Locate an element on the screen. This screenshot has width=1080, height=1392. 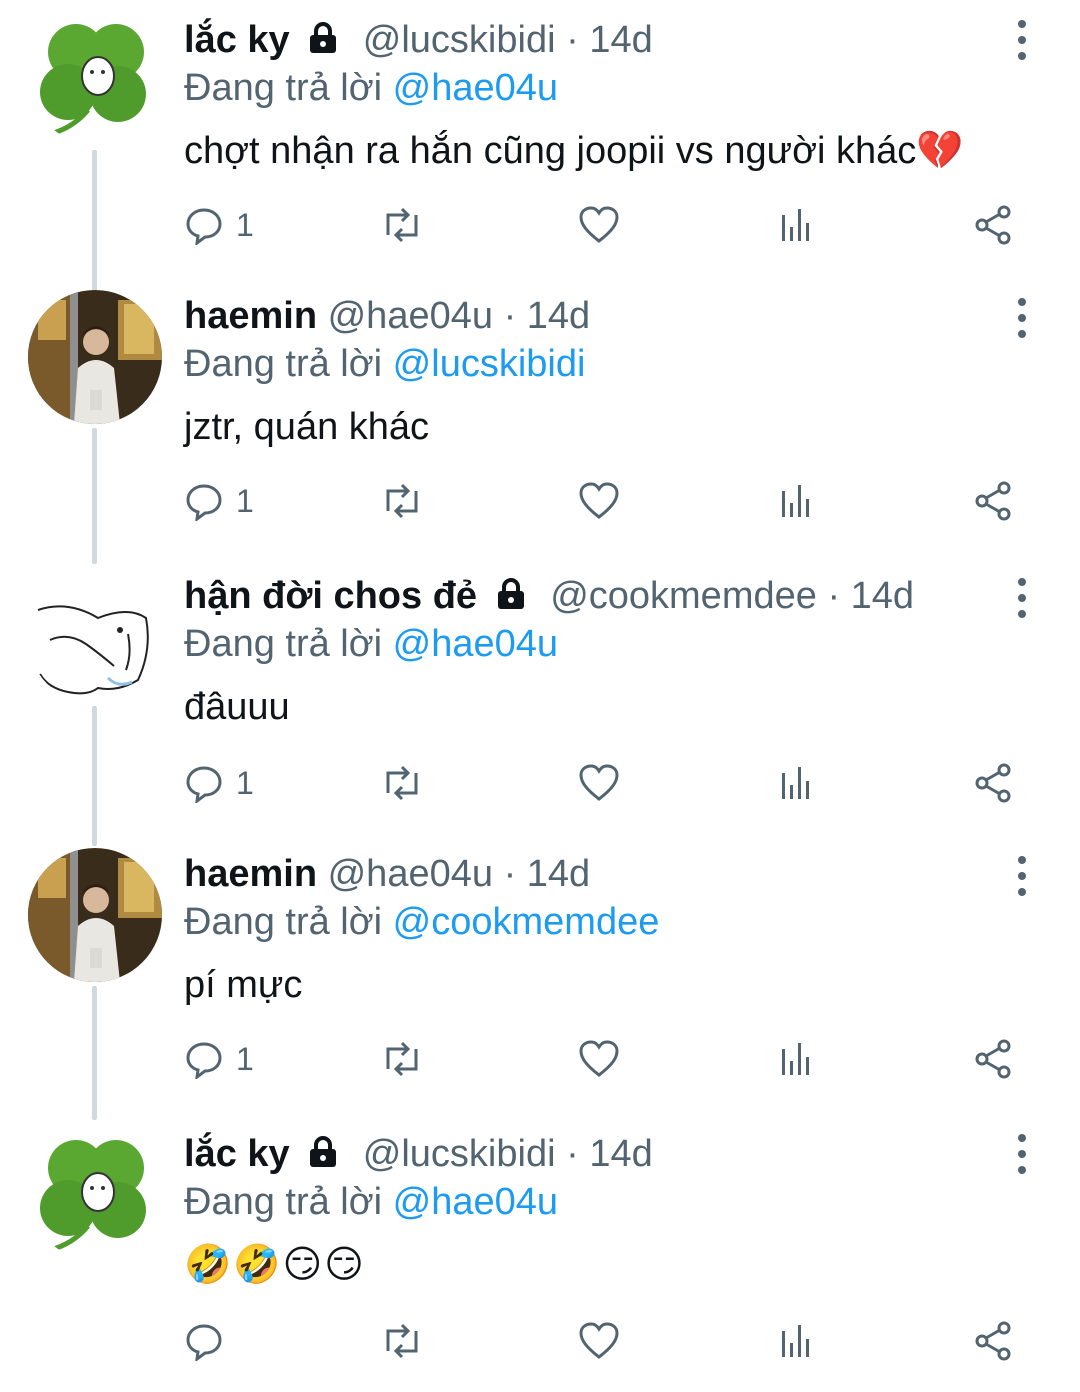
tweet-text: đâuuu is located at coordinates (237, 707).